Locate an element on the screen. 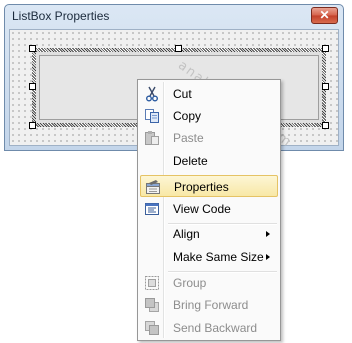 The height and width of the screenshot is (343, 352). close-button: ✕ is located at coordinates (324, 15).